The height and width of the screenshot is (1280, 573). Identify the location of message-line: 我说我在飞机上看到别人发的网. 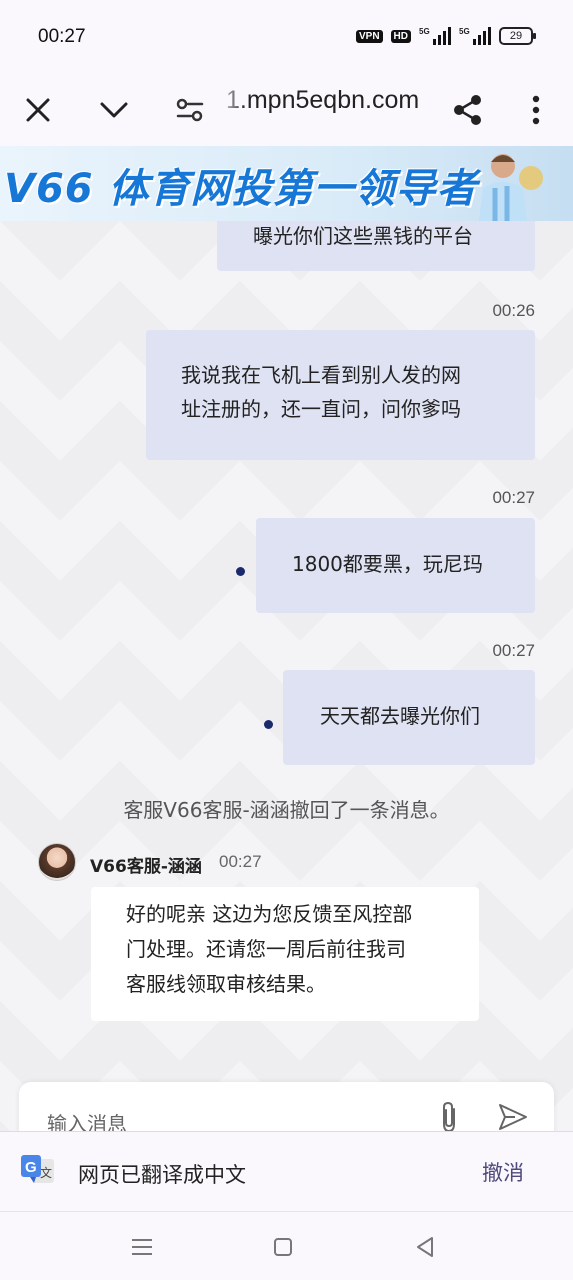
(321, 375).